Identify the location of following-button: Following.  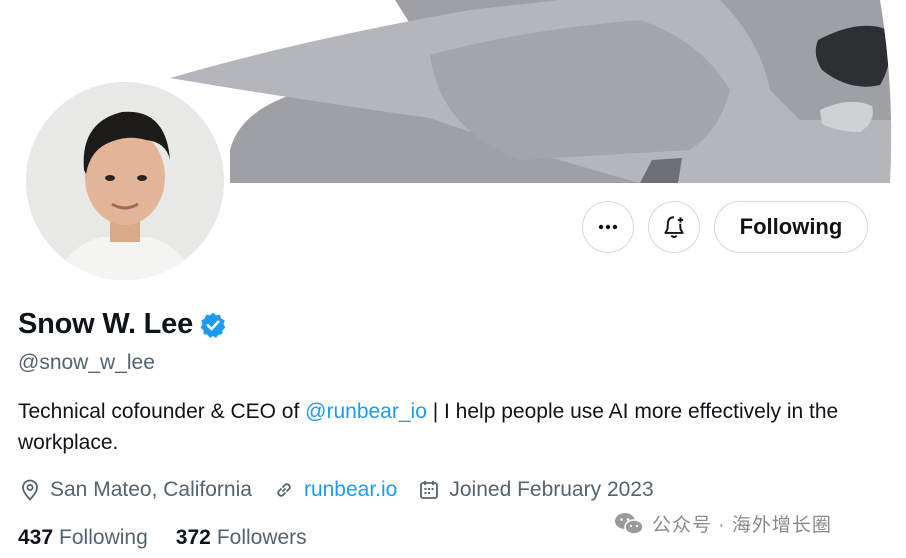
(791, 227).